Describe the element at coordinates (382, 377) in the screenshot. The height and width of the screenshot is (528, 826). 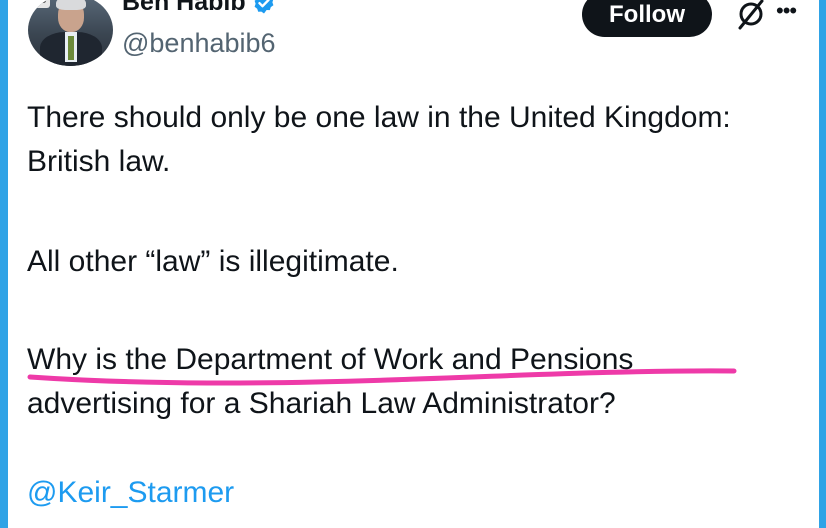
I see `highlight-underline` at that location.